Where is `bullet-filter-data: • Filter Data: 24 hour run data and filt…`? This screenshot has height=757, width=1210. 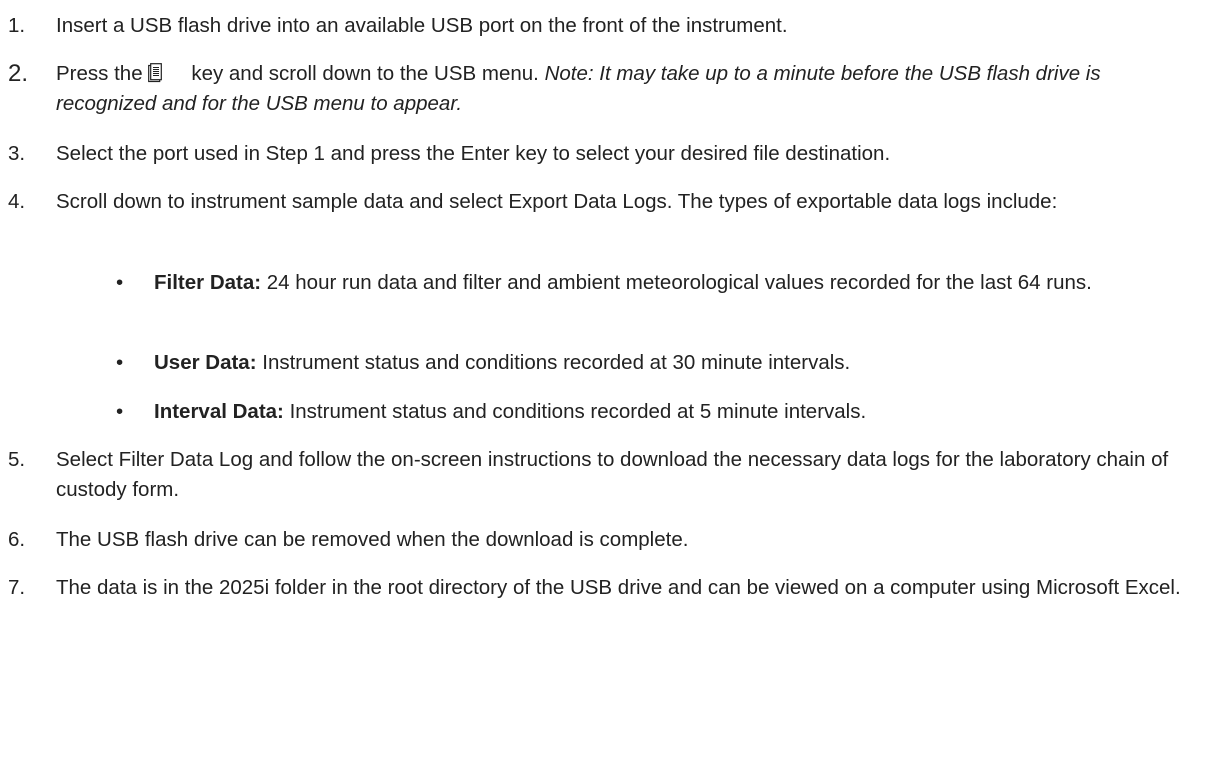
bullet-filter-data: • Filter Data: 24 hour run data and filt… is located at coordinates (651, 283).